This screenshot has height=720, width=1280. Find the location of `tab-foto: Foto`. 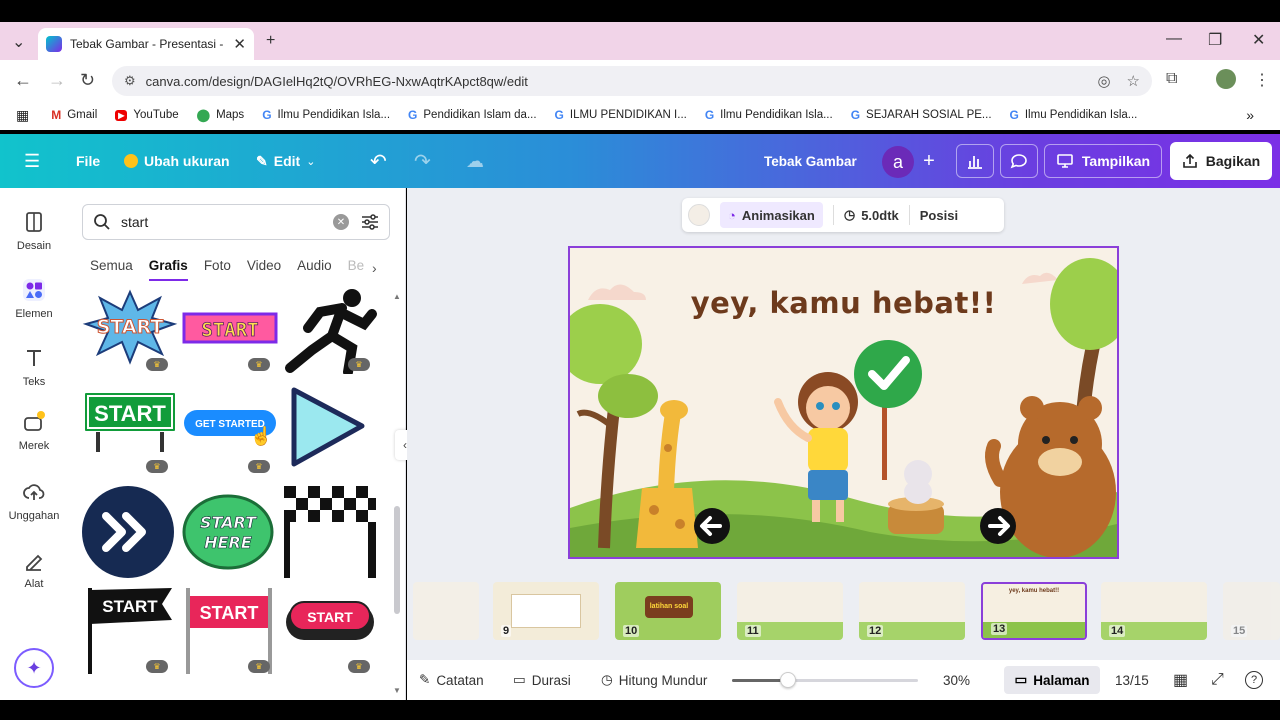

tab-foto: Foto is located at coordinates (217, 269).